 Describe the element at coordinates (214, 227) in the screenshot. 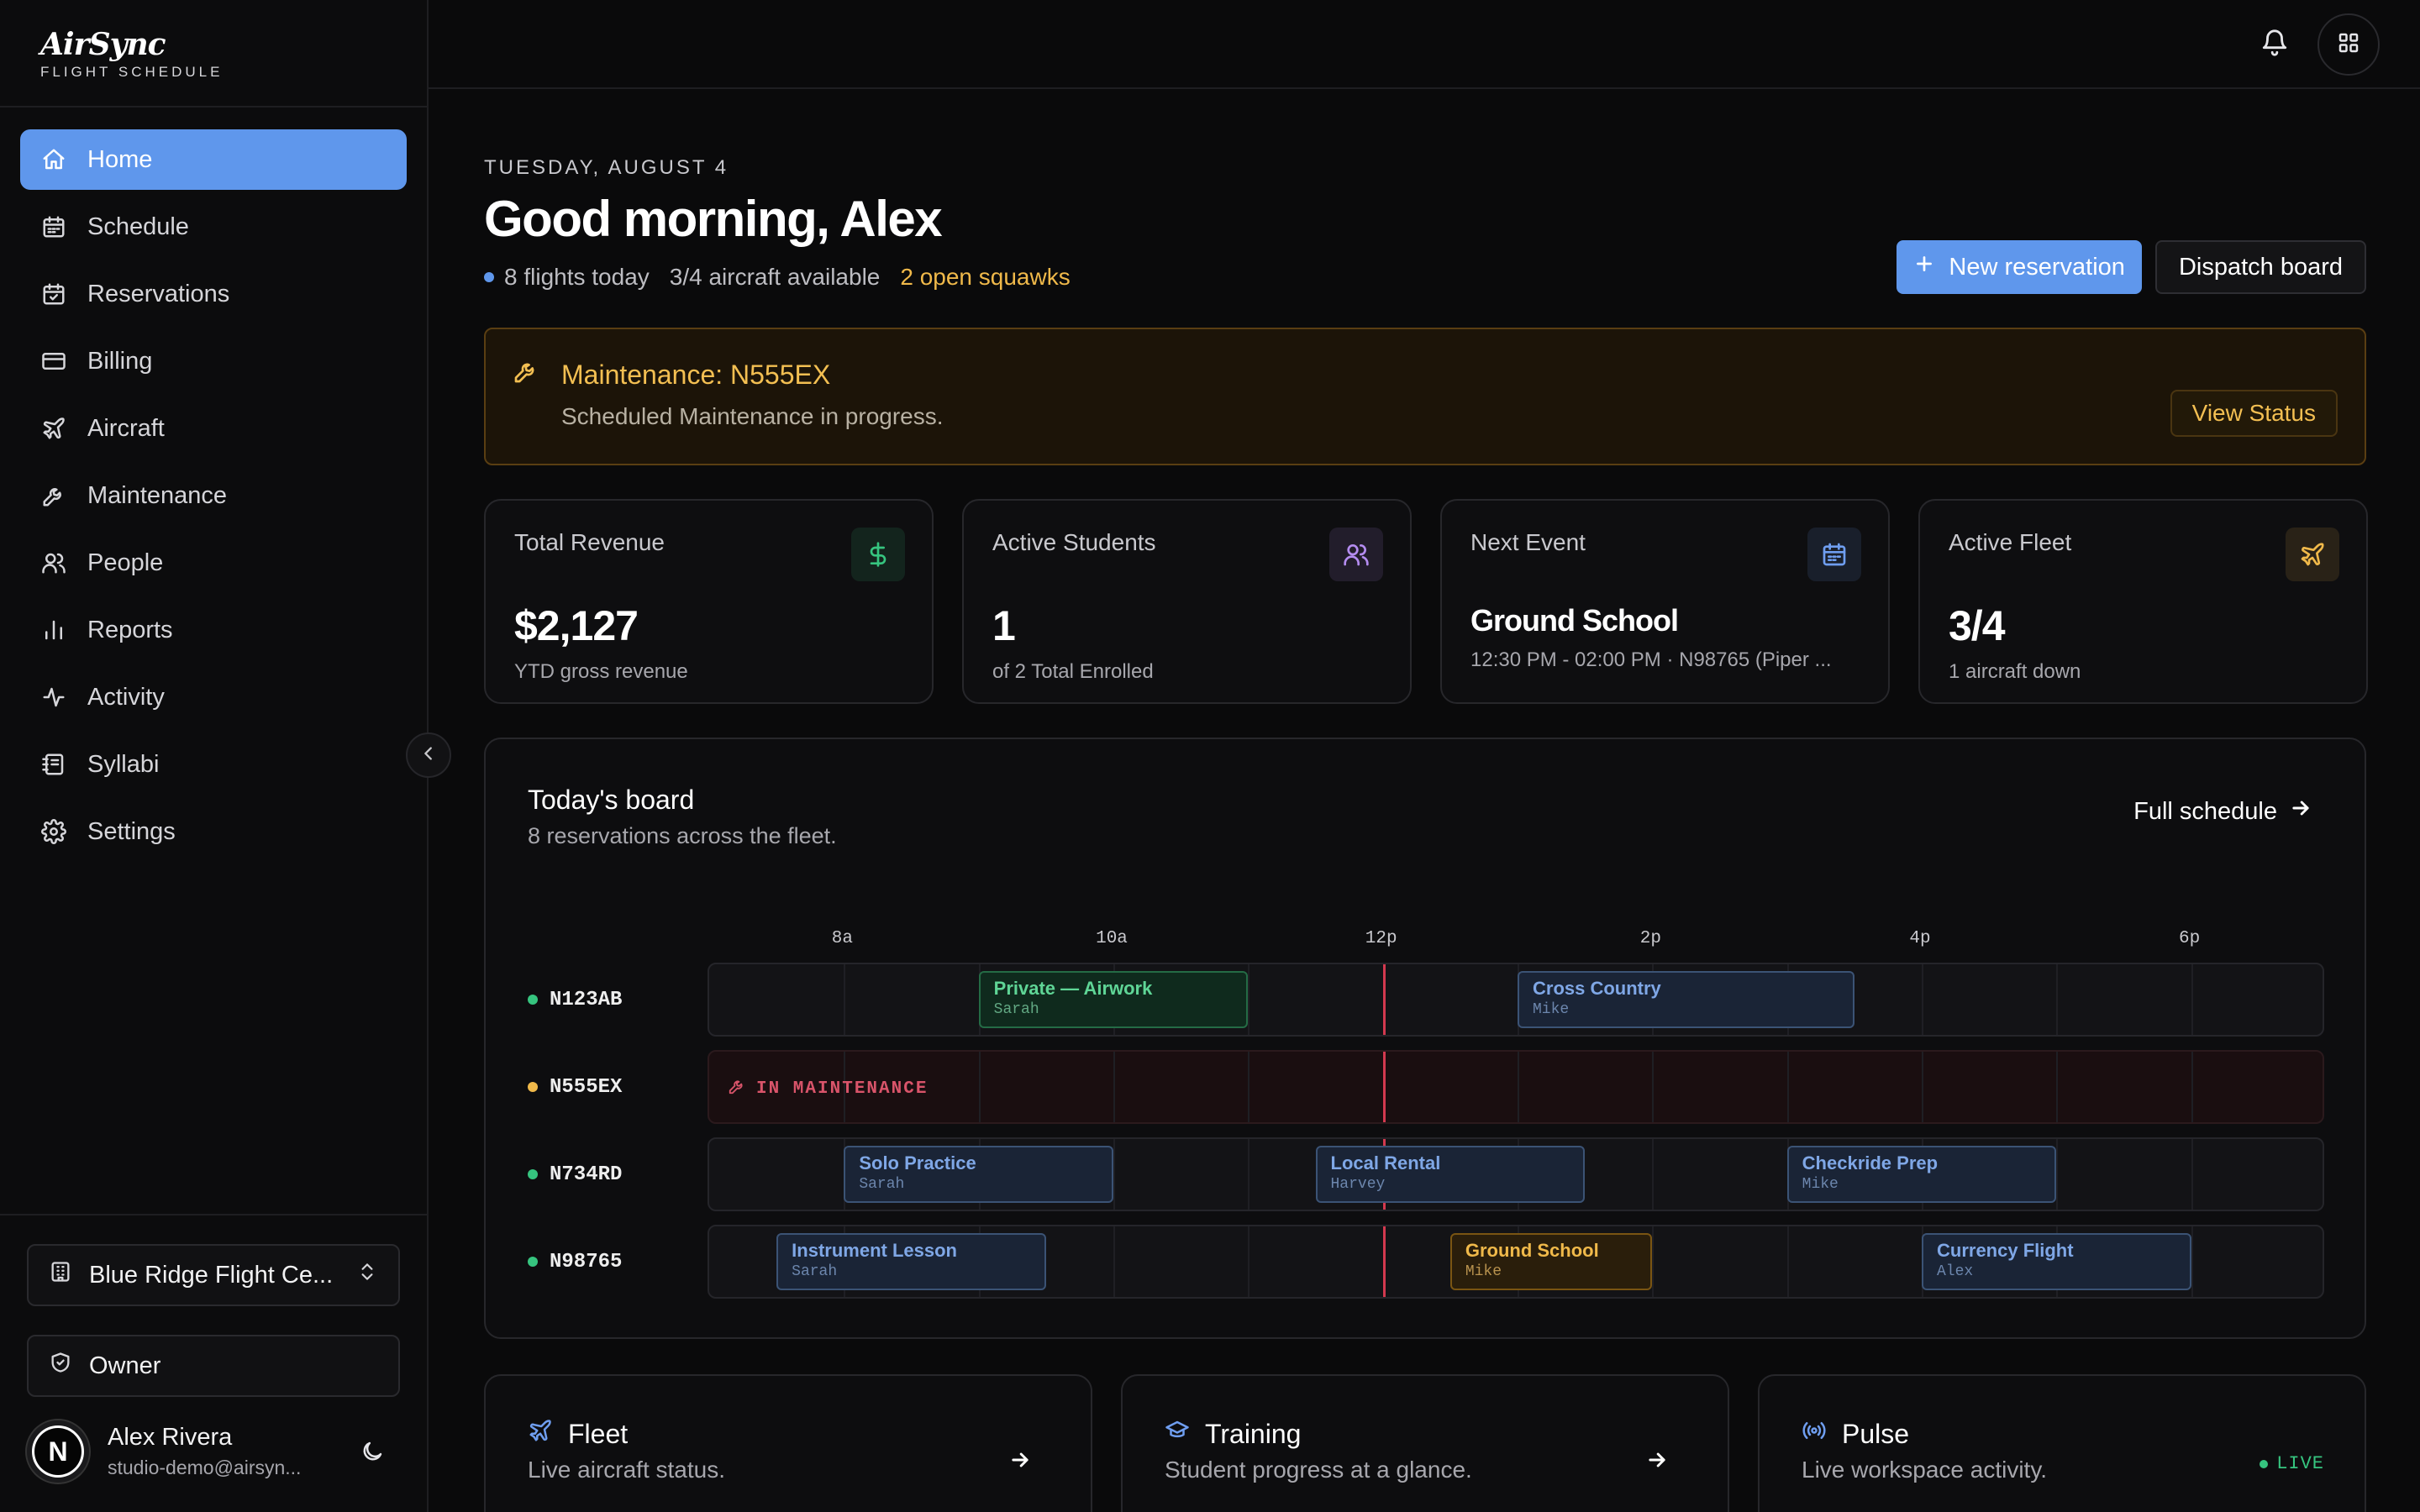

I see `sidebar-item-schedule: Schedule` at that location.